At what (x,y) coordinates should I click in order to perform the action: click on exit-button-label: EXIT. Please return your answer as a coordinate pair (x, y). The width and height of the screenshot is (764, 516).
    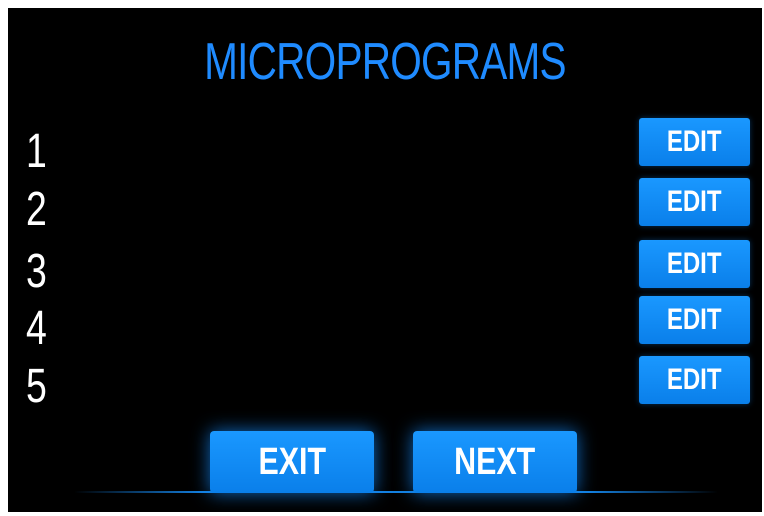
    Looking at the image, I should click on (292, 462).